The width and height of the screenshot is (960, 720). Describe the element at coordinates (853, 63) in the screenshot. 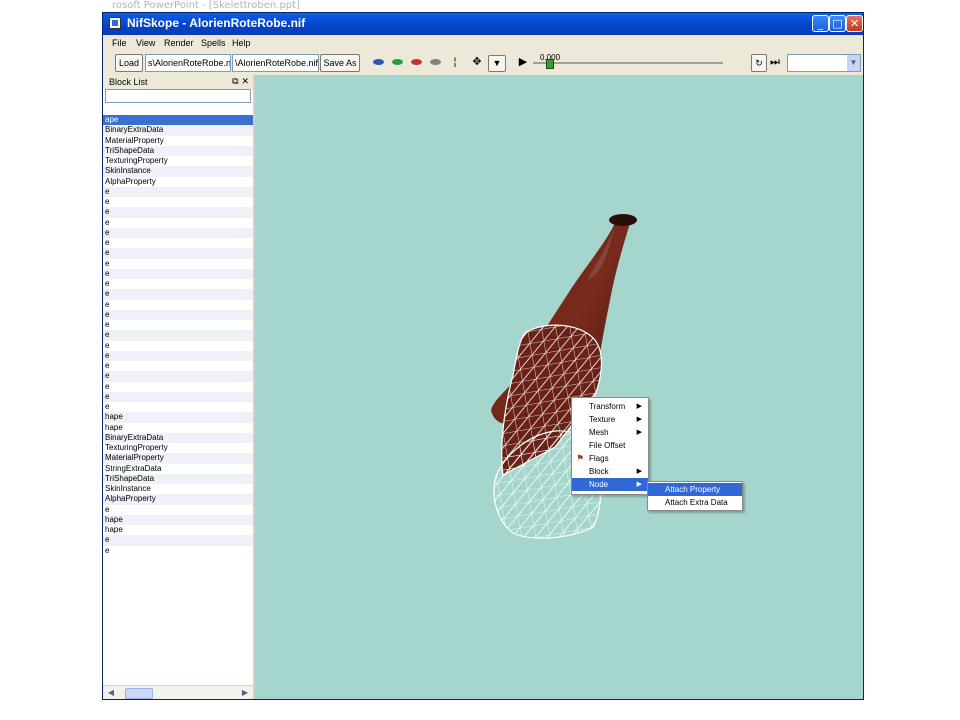

I see `chevron-down-icon: ▼` at that location.